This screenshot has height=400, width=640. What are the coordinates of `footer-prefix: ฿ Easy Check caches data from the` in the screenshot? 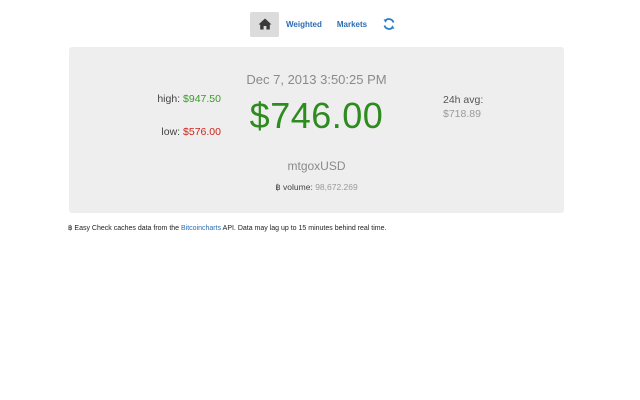 It's located at (125, 228).